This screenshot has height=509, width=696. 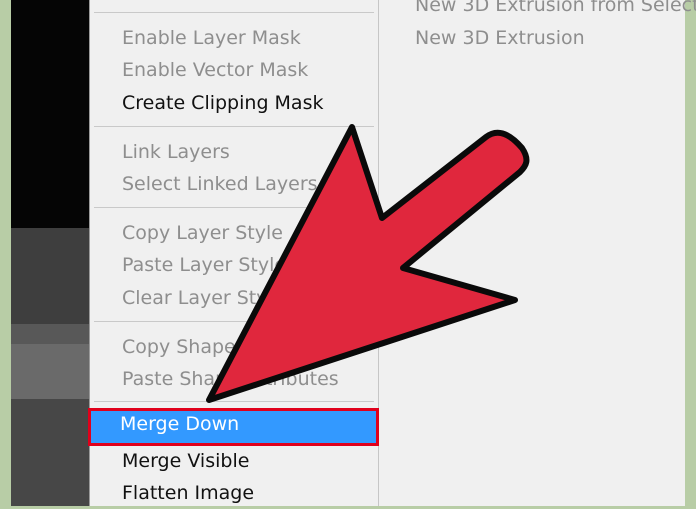 What do you see at coordinates (51, 114) in the screenshot?
I see `canvas-dark-area` at bounding box center [51, 114].